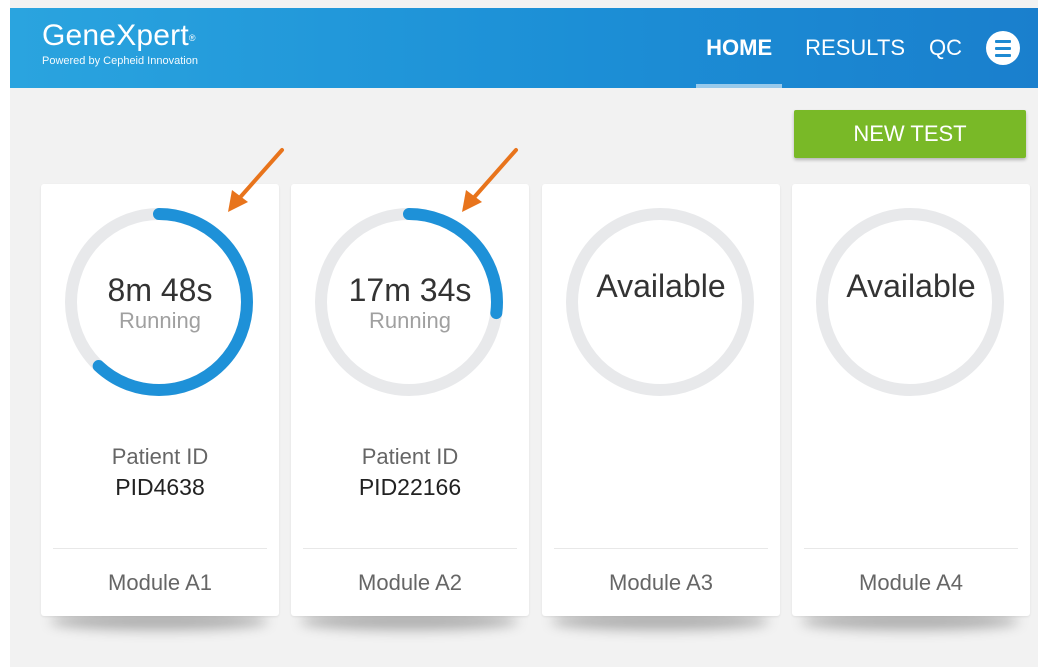  Describe the element at coordinates (160, 582) in the screenshot. I see `module-name: Module A1` at that location.